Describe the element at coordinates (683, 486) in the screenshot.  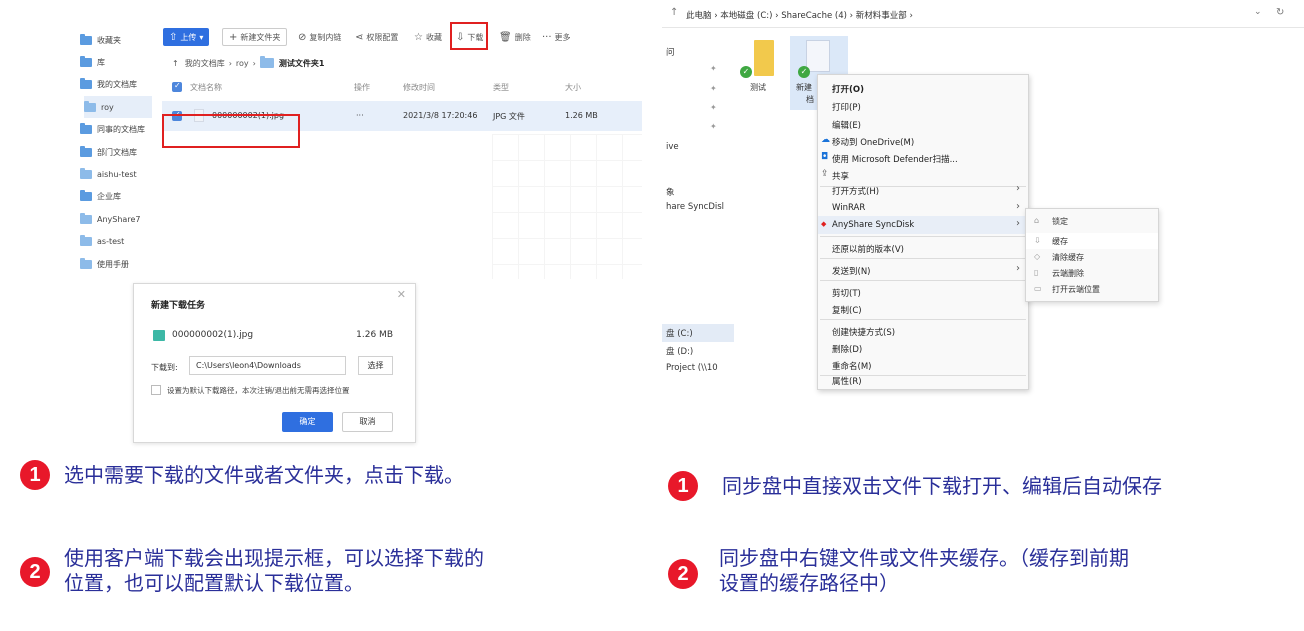
I see `step-badge: 1` at that location.